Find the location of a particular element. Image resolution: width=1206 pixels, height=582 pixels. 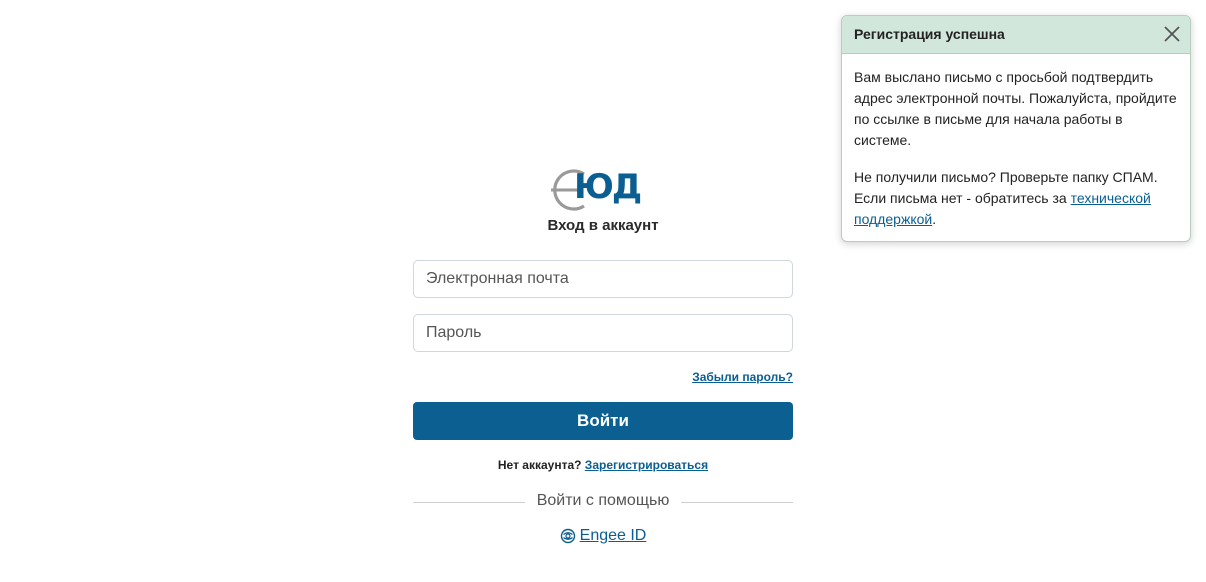

engee-icon is located at coordinates (567, 536).